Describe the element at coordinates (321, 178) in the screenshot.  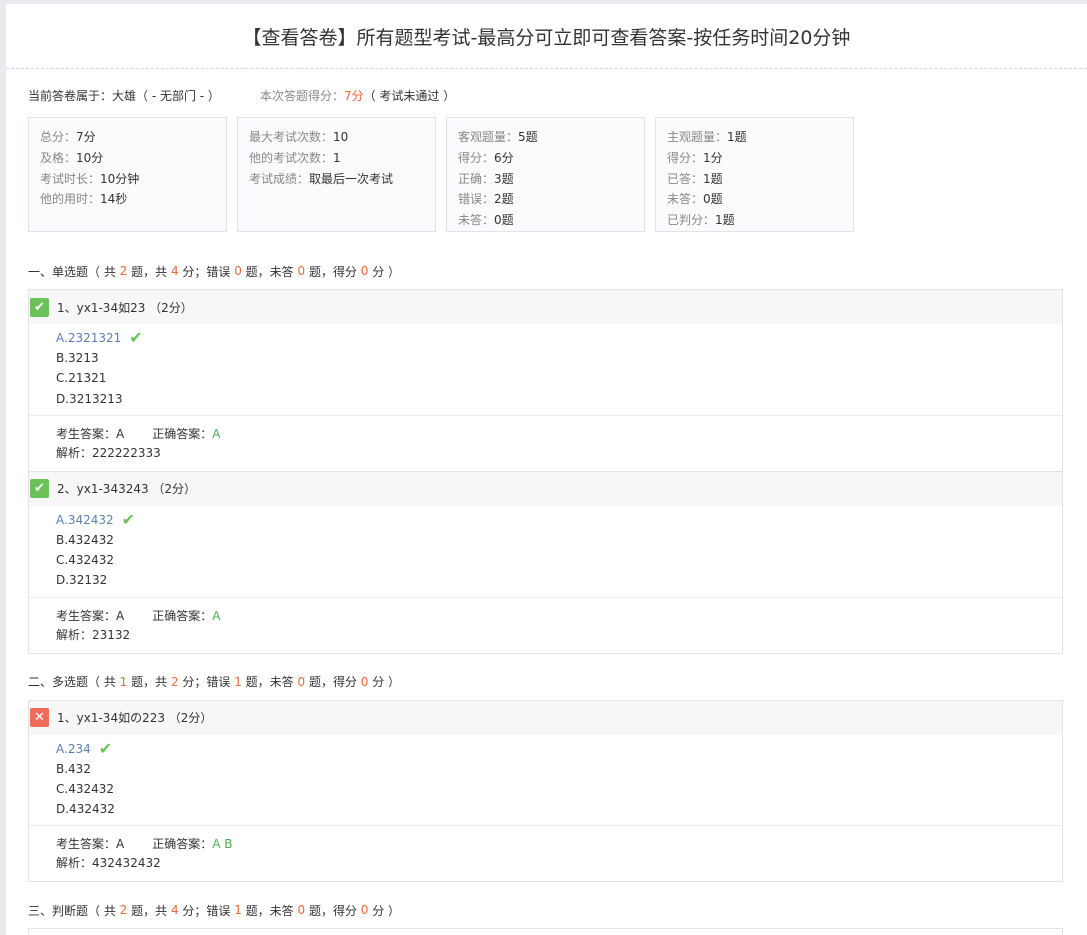
I see `card-row: 考试成绩：取最后一次考试` at that location.